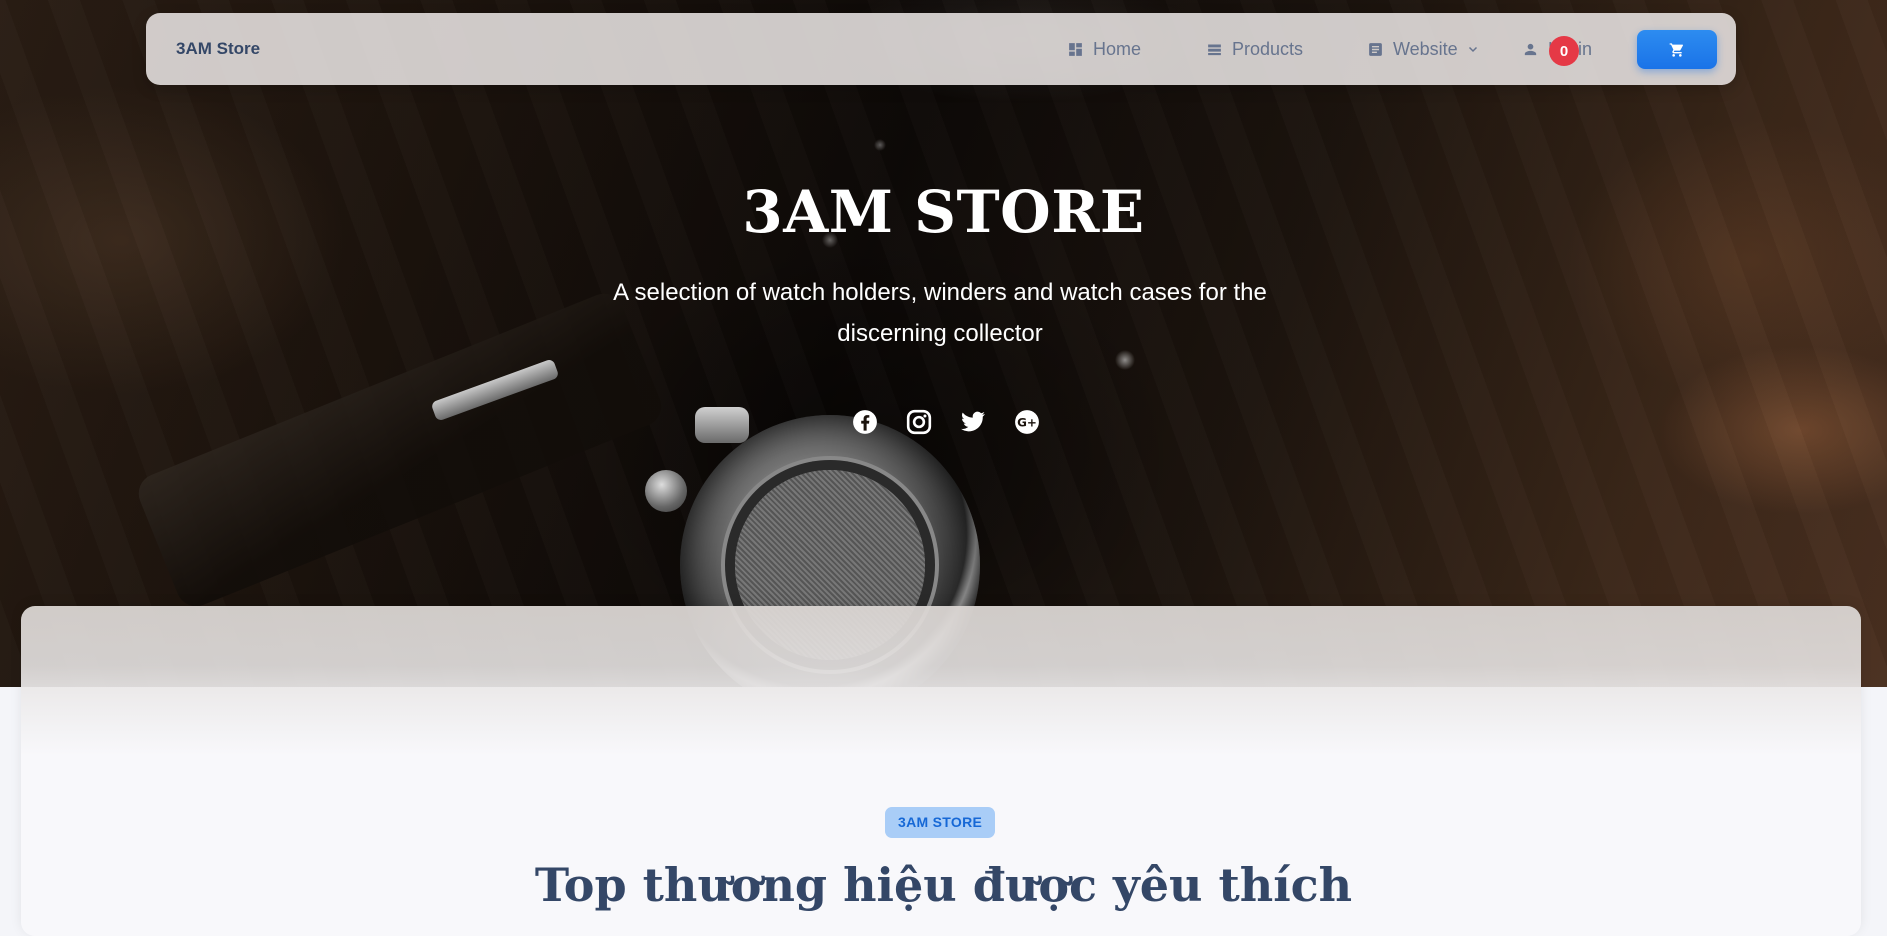 The height and width of the screenshot is (936, 1887). Describe the element at coordinates (1425, 48) in the screenshot. I see `nav-website-label: Website` at that location.